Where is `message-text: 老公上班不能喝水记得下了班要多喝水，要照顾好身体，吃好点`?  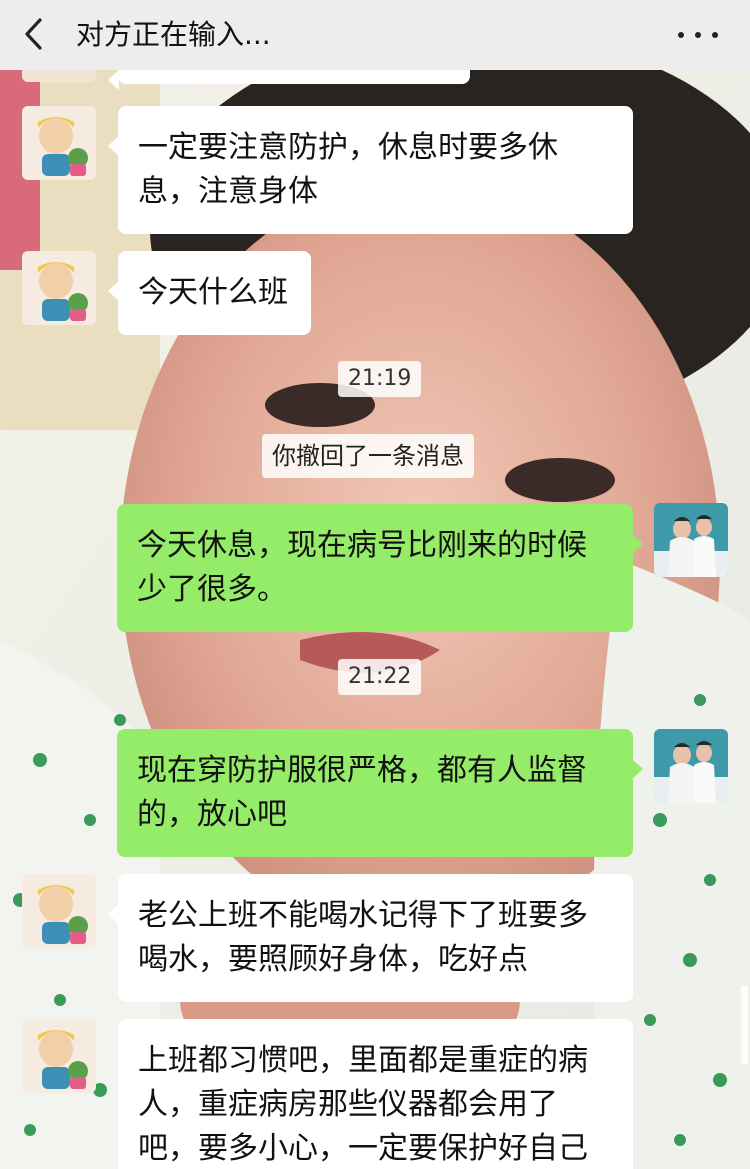
message-text: 老公上班不能喝水记得下了班要多喝水，要照顾好身体，吃好点 is located at coordinates (363, 937).